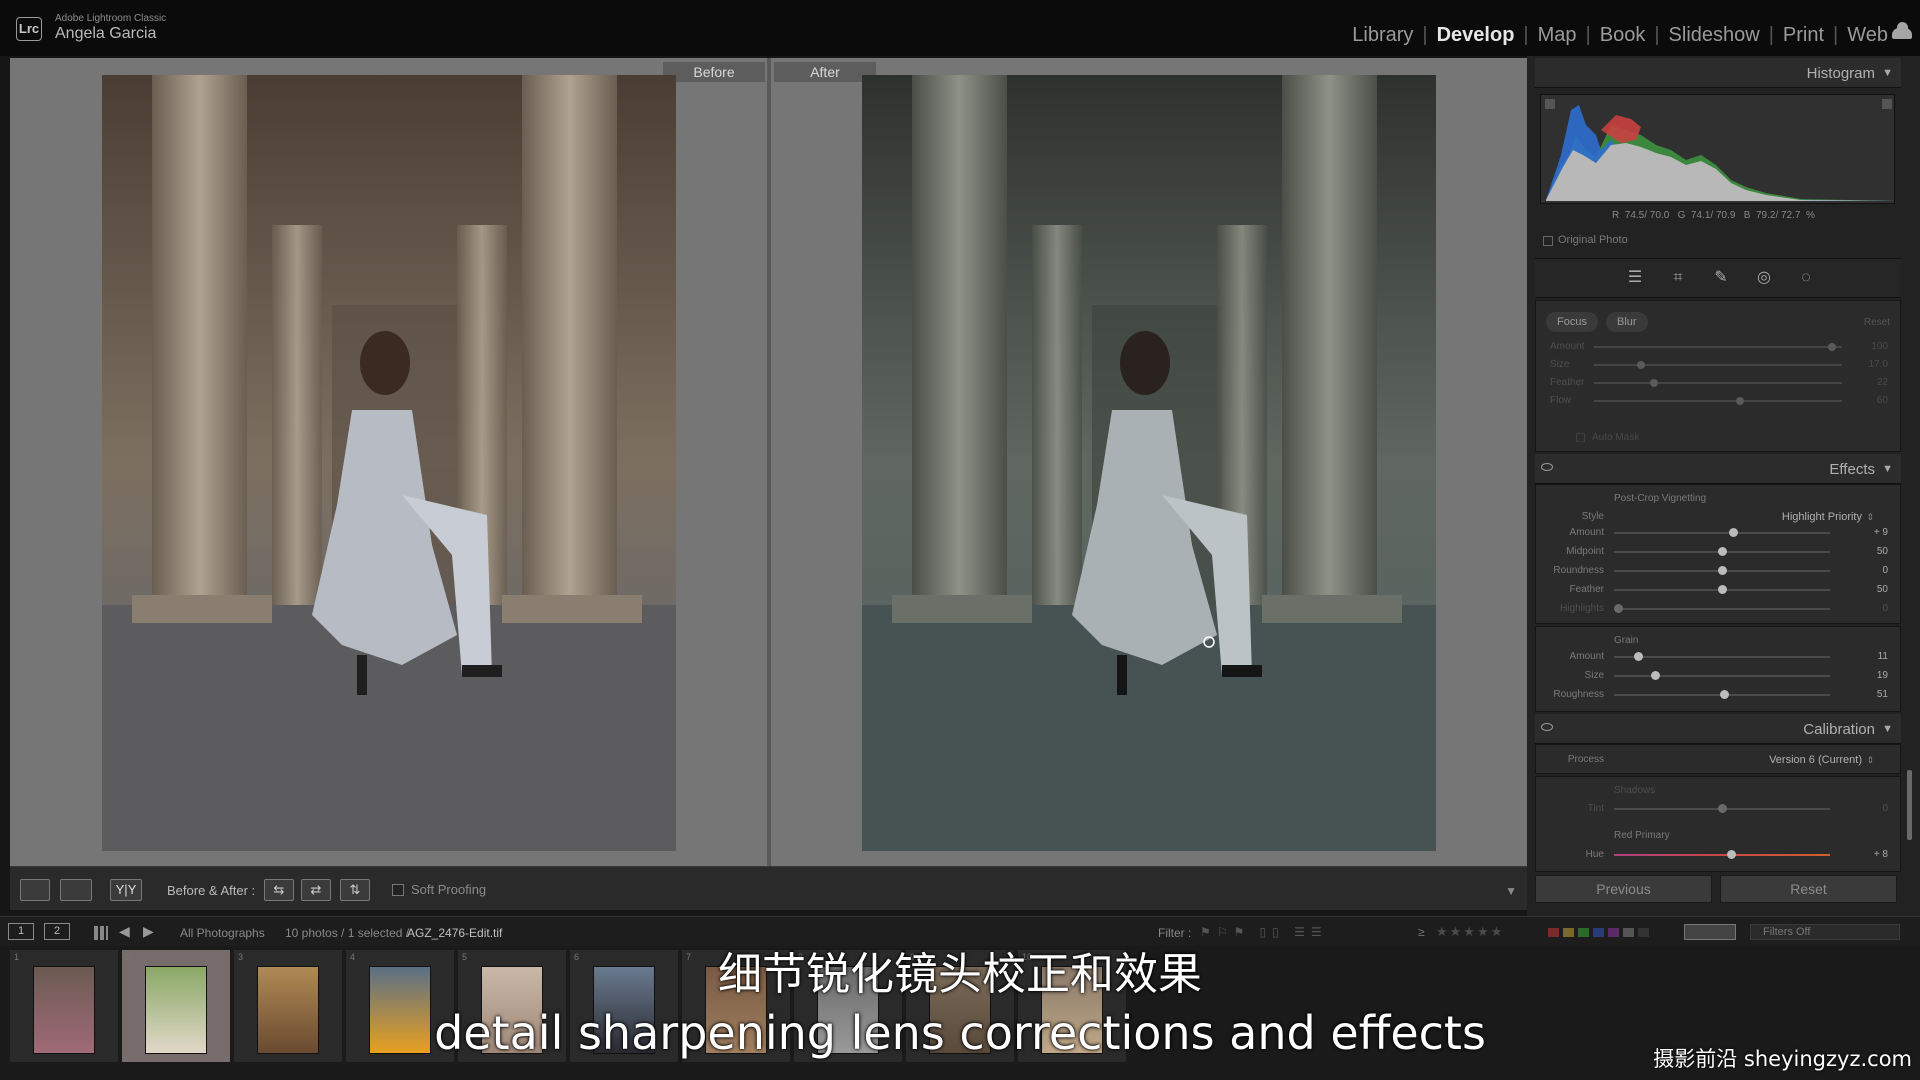 The width and height of the screenshot is (1920, 1080). Describe the element at coordinates (1722, 675) in the screenshot. I see `grain-size-slider-track` at that location.